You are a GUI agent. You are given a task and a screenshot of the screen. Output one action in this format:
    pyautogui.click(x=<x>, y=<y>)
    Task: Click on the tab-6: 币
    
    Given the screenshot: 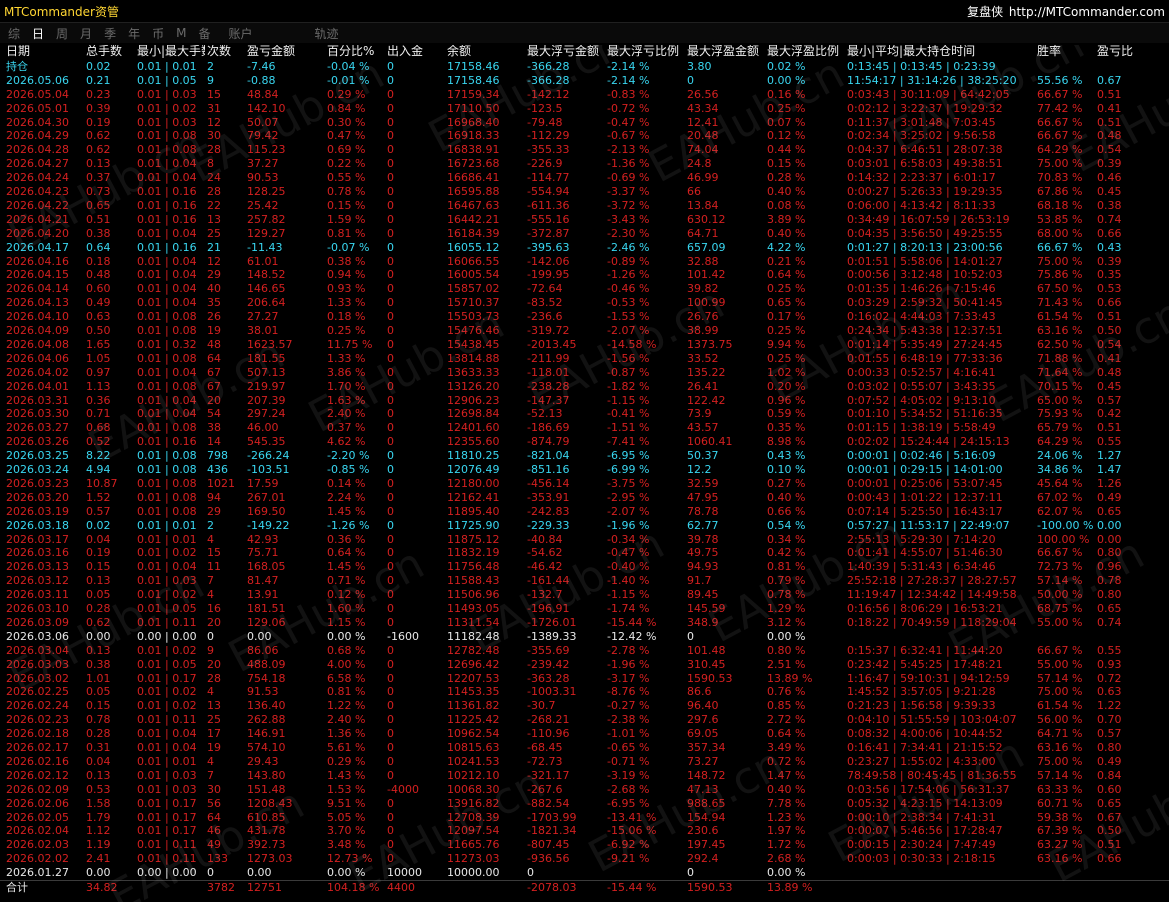 What is the action you would take?
    pyautogui.click(x=158, y=33)
    